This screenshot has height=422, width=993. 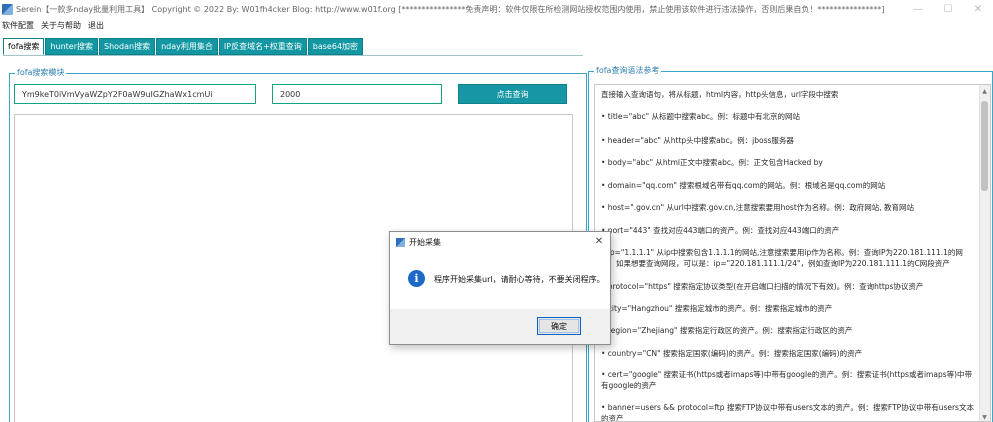 I want to click on dialog-close-icon: ✕, so click(x=599, y=241).